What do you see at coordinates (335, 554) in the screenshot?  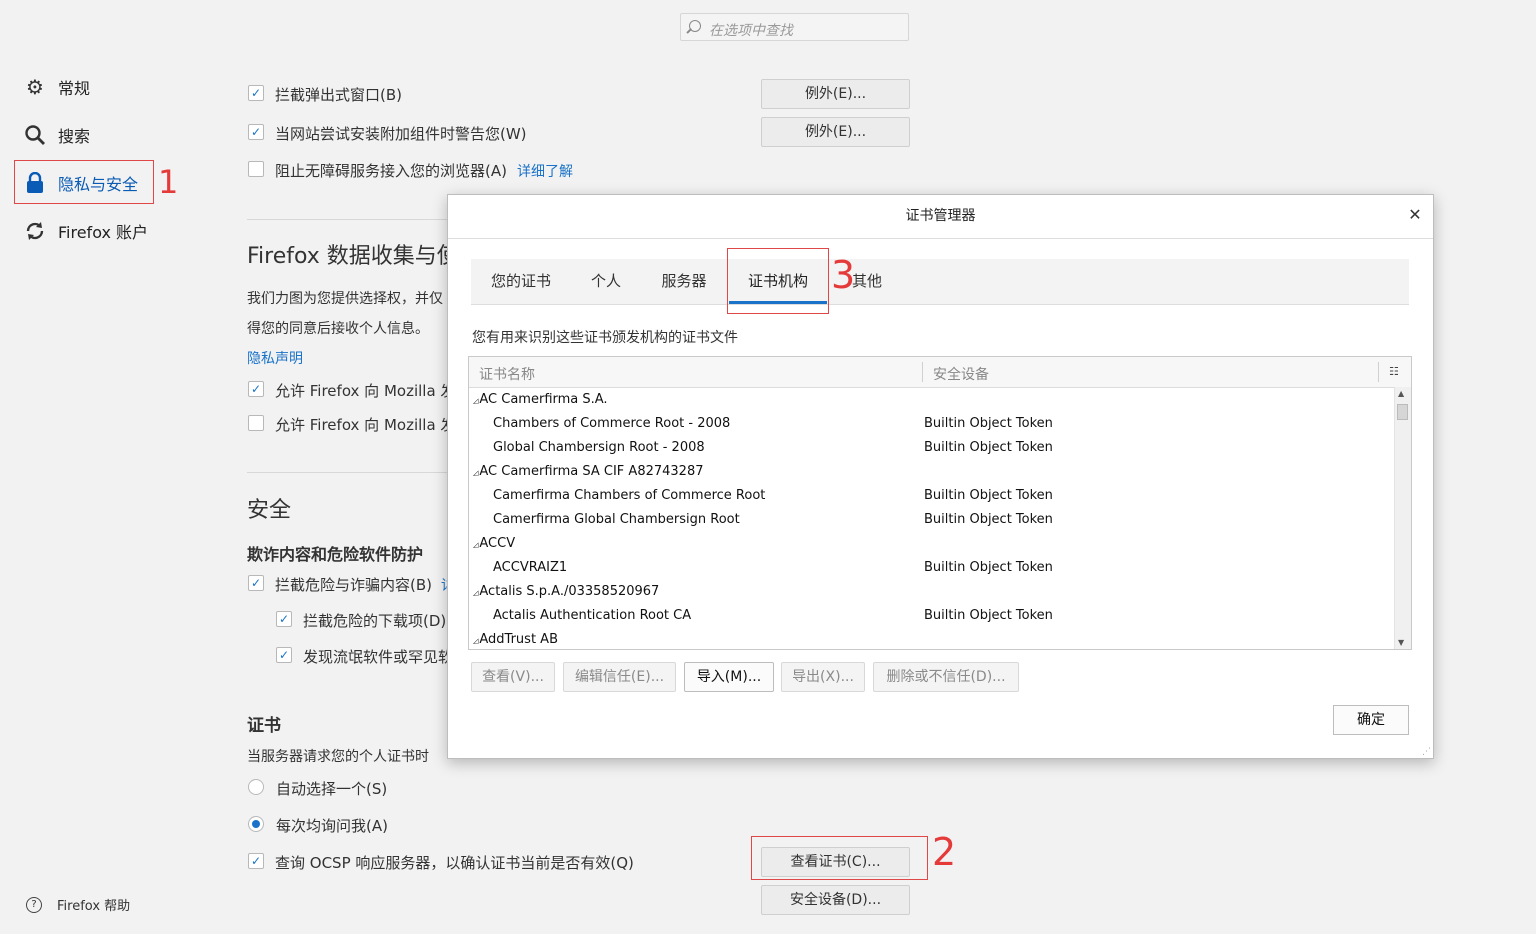 I see `deceptive-content-heading: 欺诈内容和危险软件防护` at bounding box center [335, 554].